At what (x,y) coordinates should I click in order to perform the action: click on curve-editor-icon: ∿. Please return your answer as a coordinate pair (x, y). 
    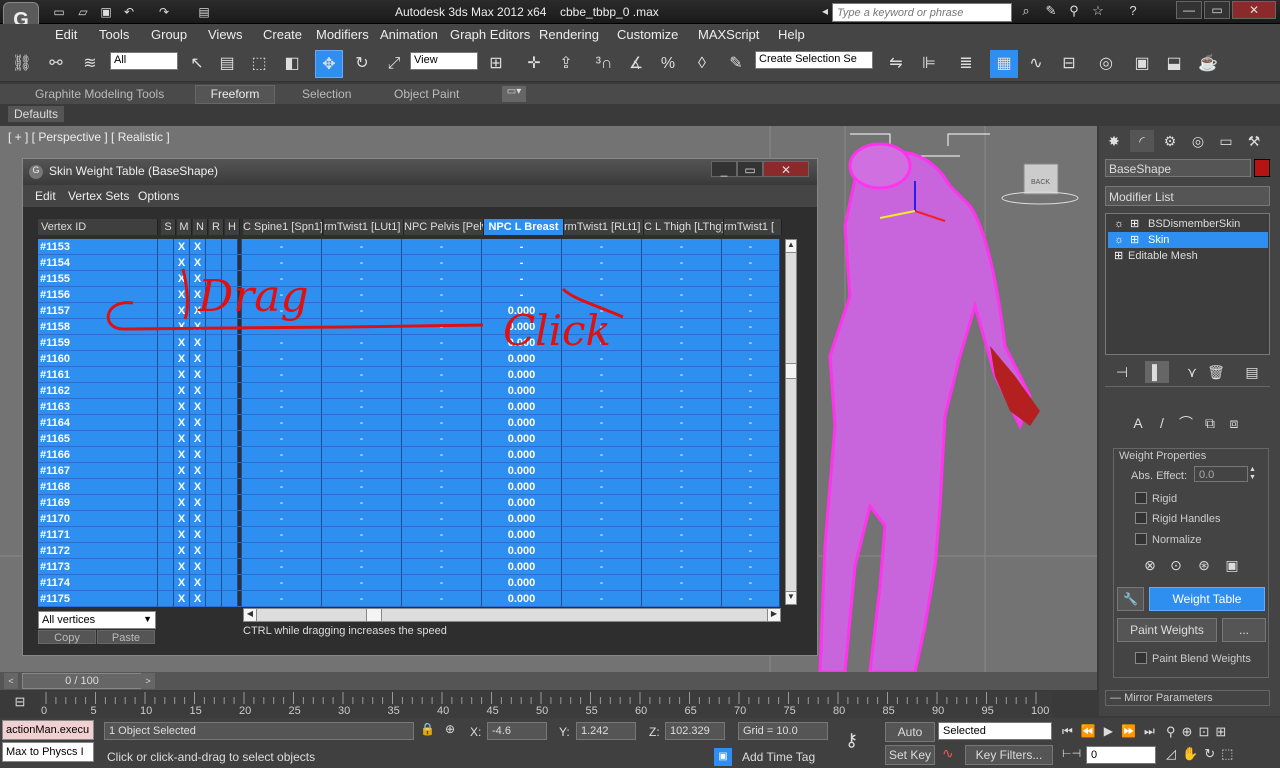
    Looking at the image, I should click on (1036, 64).